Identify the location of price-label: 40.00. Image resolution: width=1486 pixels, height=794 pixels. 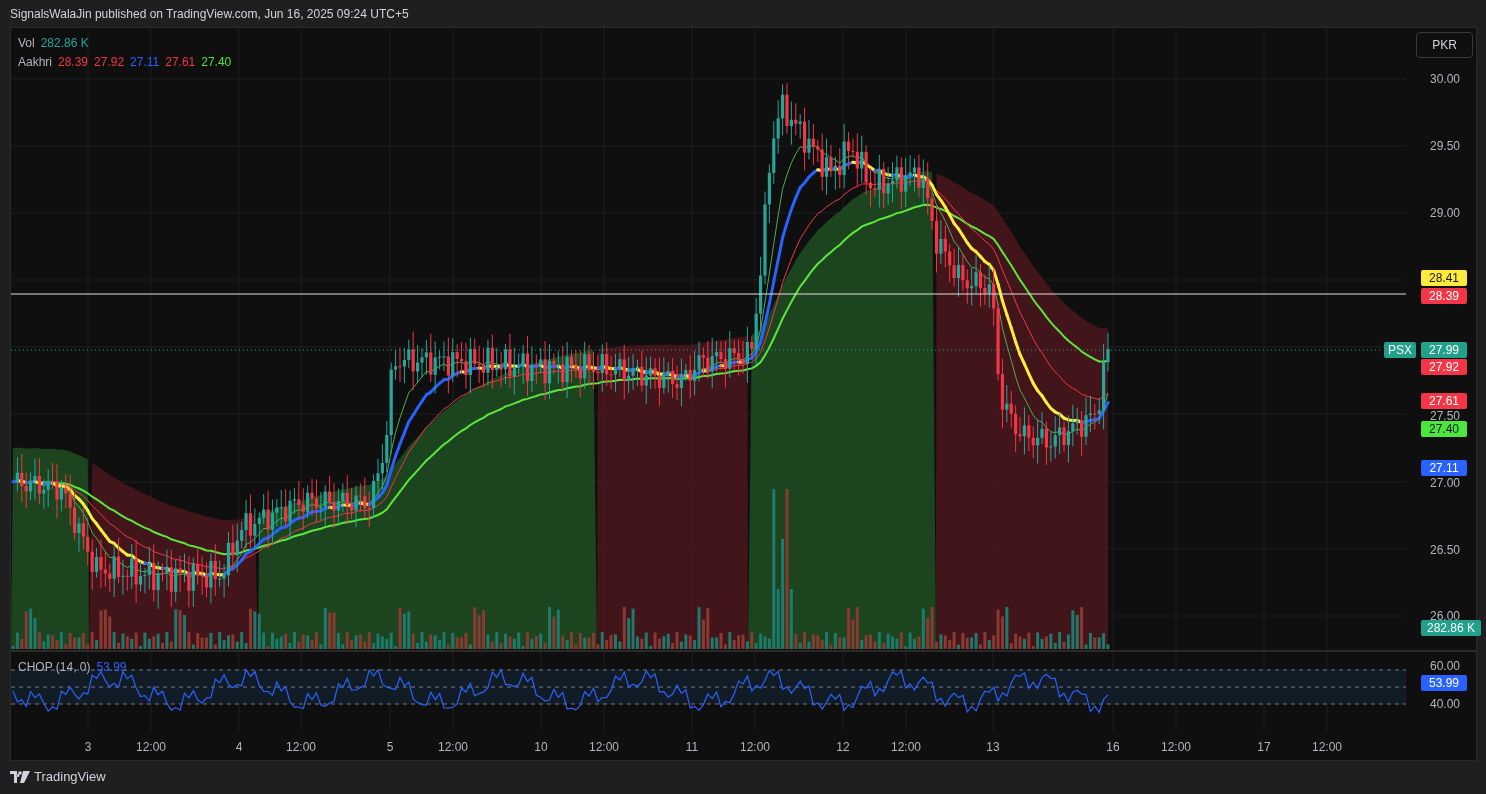
(1445, 704).